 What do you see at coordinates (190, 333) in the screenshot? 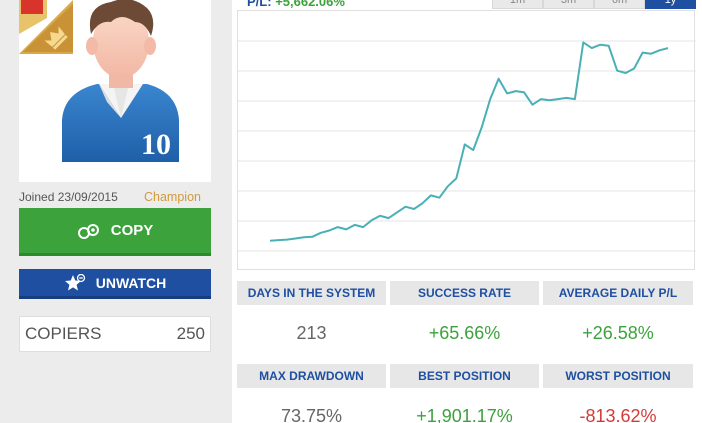
I see `copiers-count: 250` at bounding box center [190, 333].